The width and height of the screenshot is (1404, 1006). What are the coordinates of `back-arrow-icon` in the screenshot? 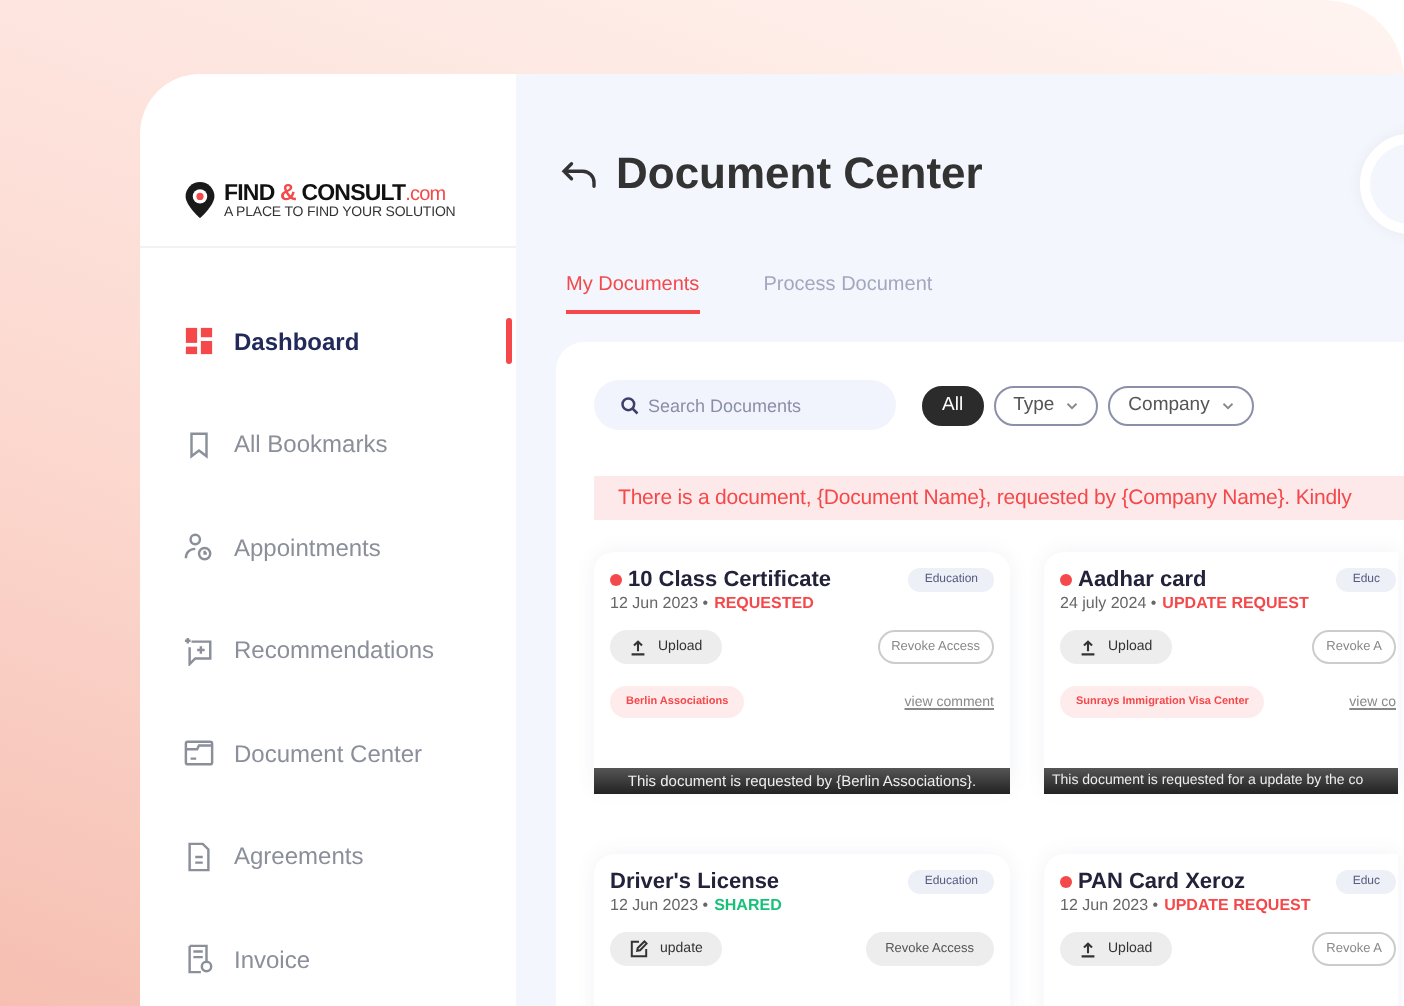 It's located at (579, 174).